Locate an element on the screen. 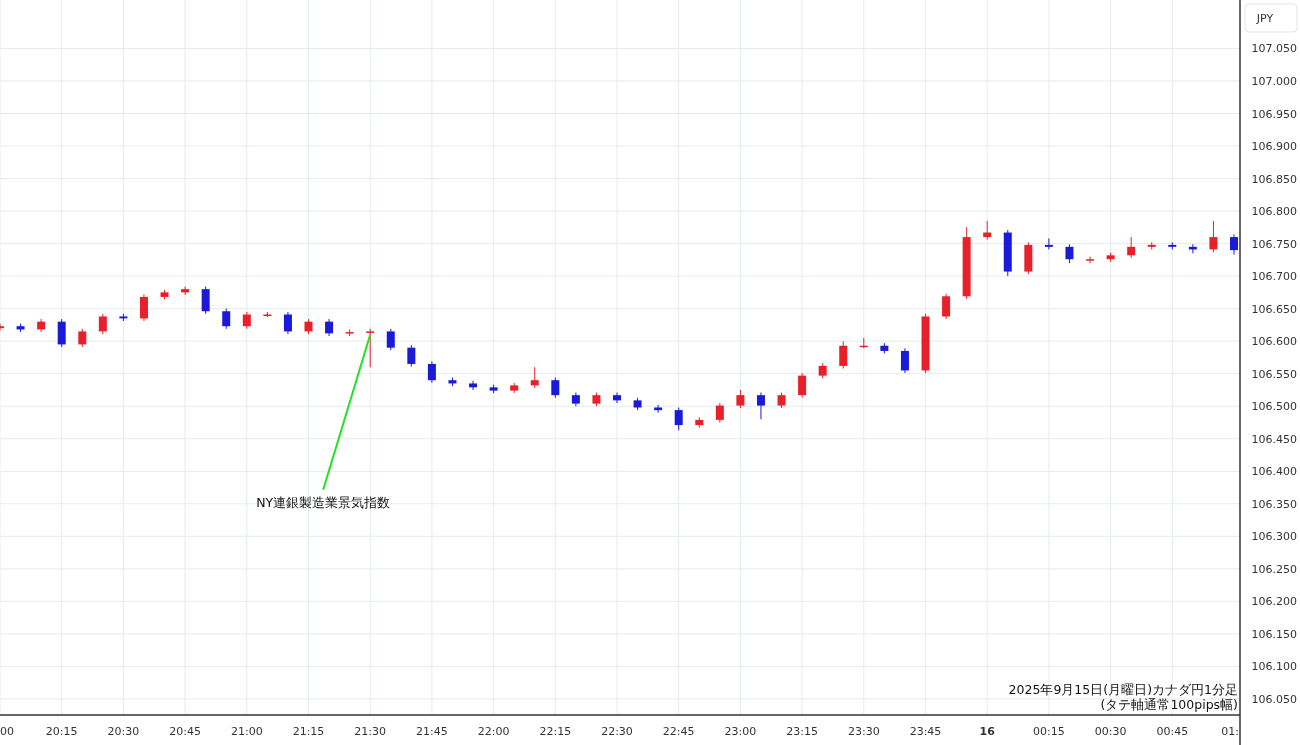  y-tick-label: 106.600 is located at coordinates (1274, 342).